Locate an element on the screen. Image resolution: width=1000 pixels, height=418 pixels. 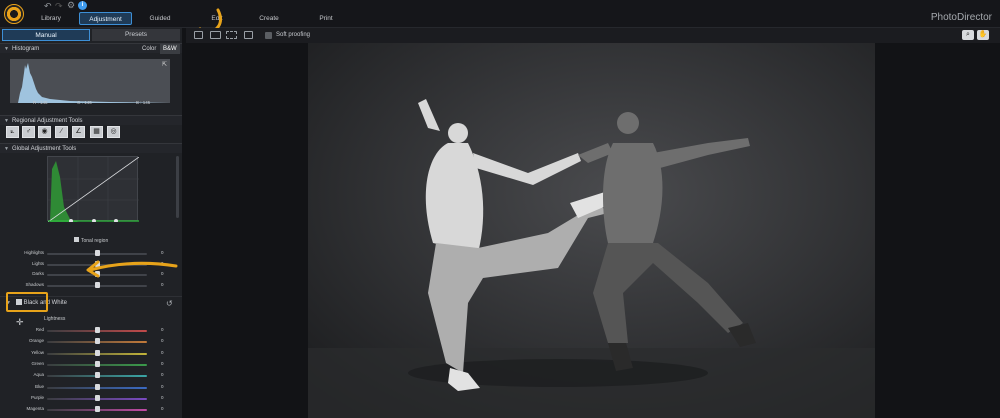
tab-create: Create is located at coordinates (269, 18).